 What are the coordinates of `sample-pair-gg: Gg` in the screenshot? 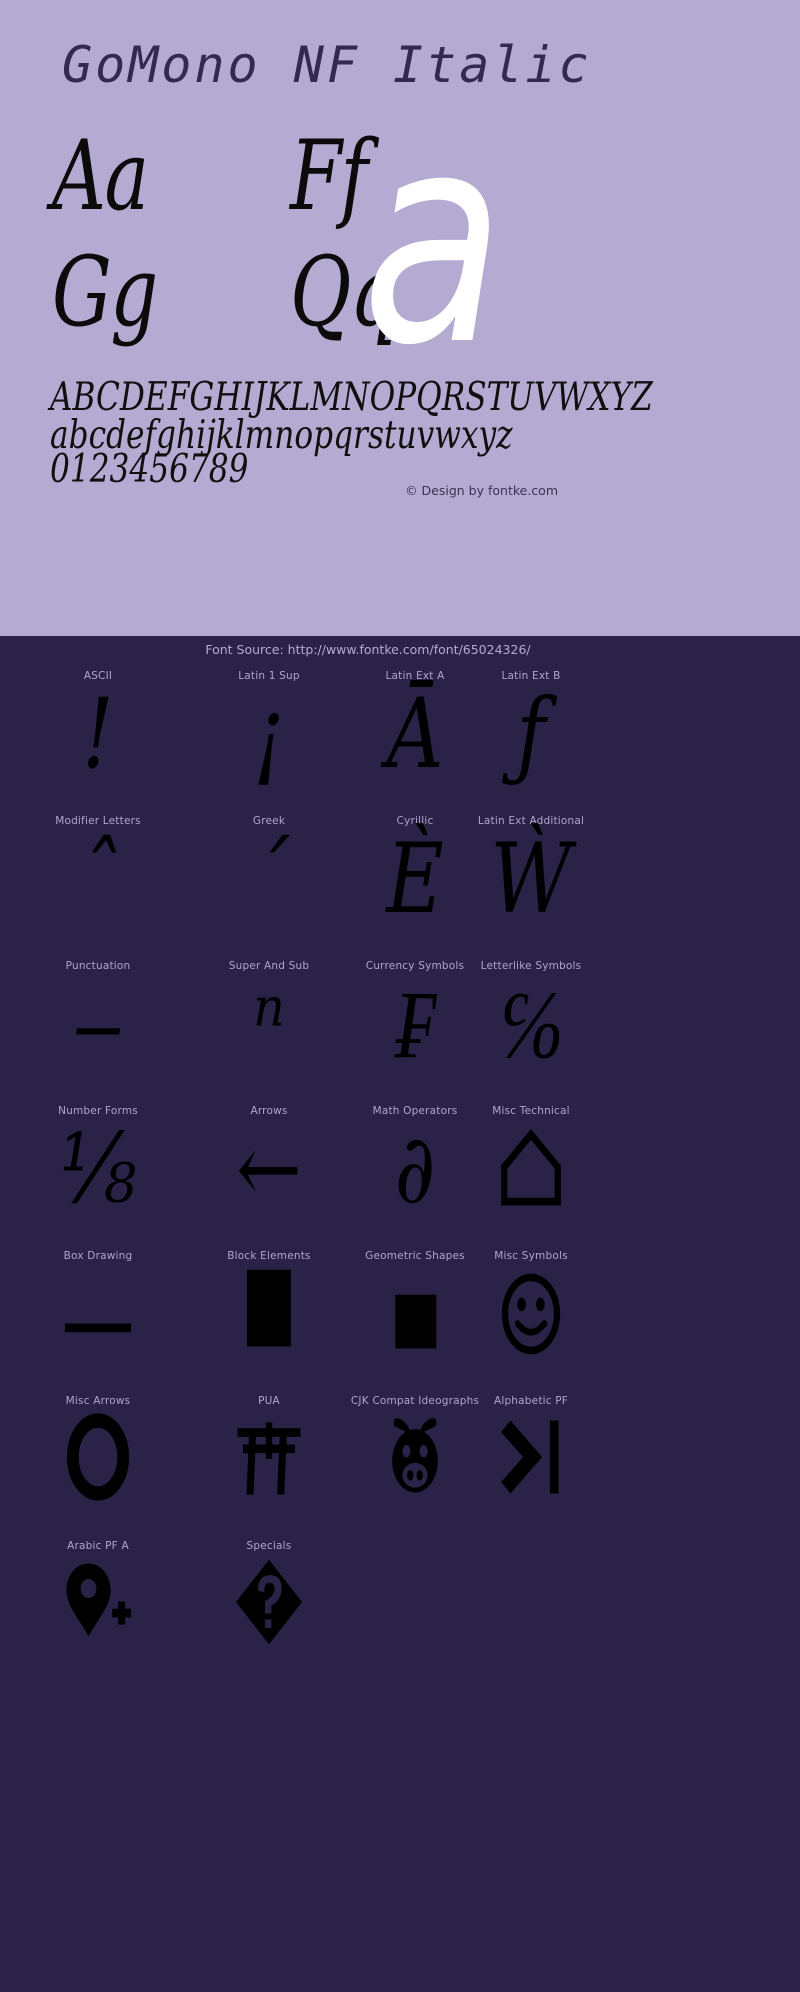 It's located at (105, 292).